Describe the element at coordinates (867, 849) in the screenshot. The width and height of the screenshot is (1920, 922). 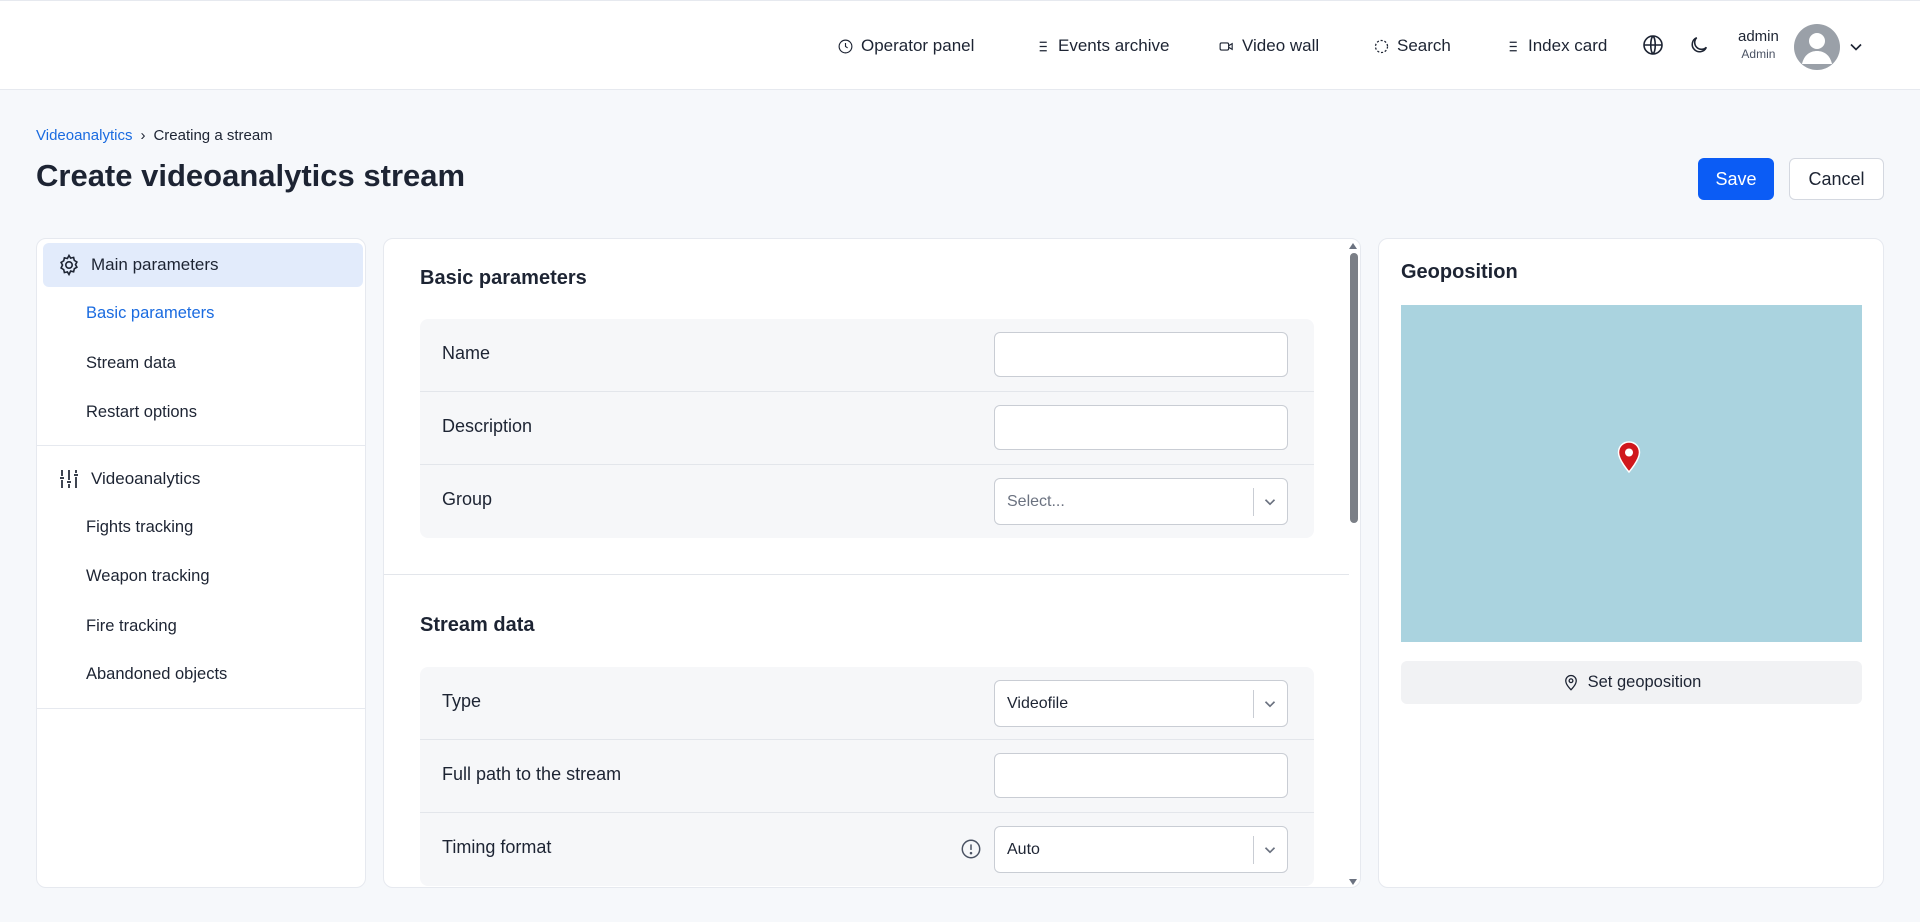
I see `form-row-timing-format: Timing format Auto` at that location.